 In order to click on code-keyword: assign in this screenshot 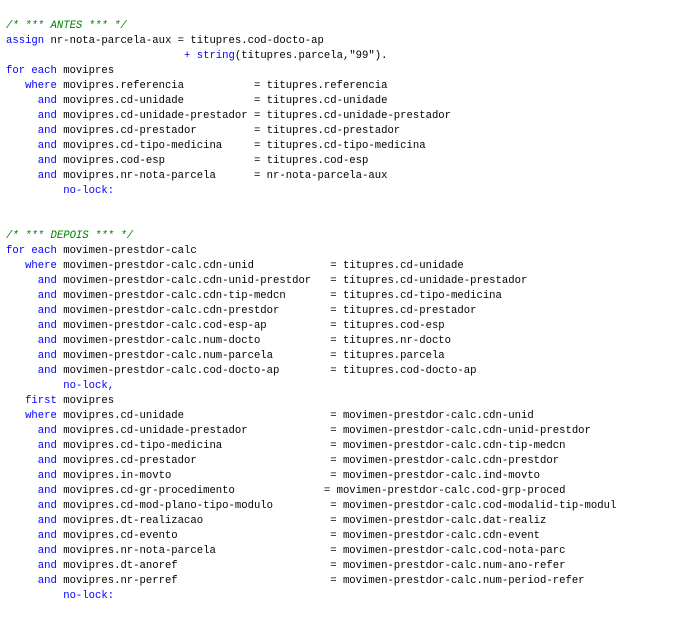, I will do `click(25, 41)`.